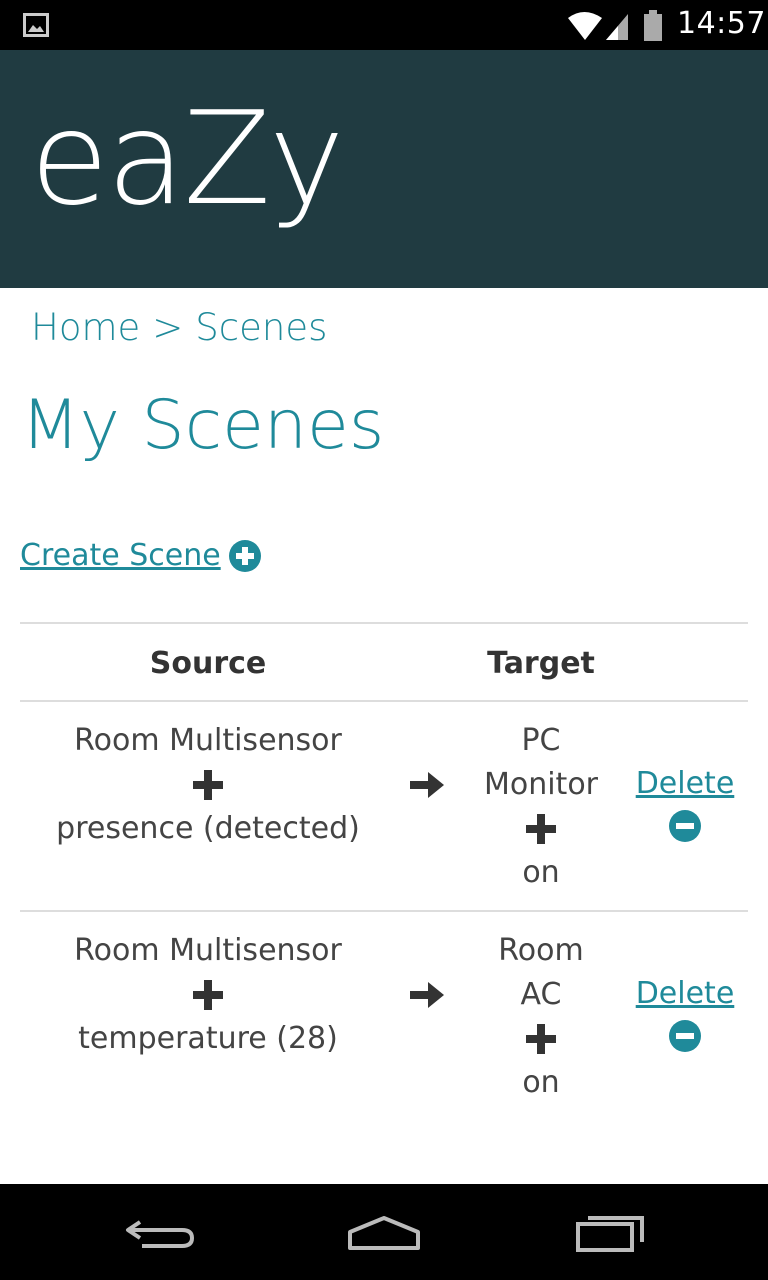 The width and height of the screenshot is (768, 1280). I want to click on target-cell: PC Monitor on, so click(541, 807).